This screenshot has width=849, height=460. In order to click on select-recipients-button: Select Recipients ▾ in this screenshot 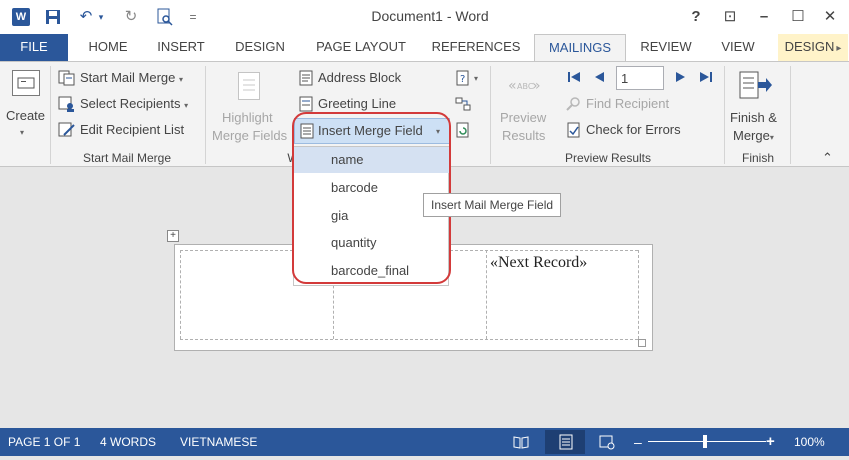, I will do `click(134, 103)`.